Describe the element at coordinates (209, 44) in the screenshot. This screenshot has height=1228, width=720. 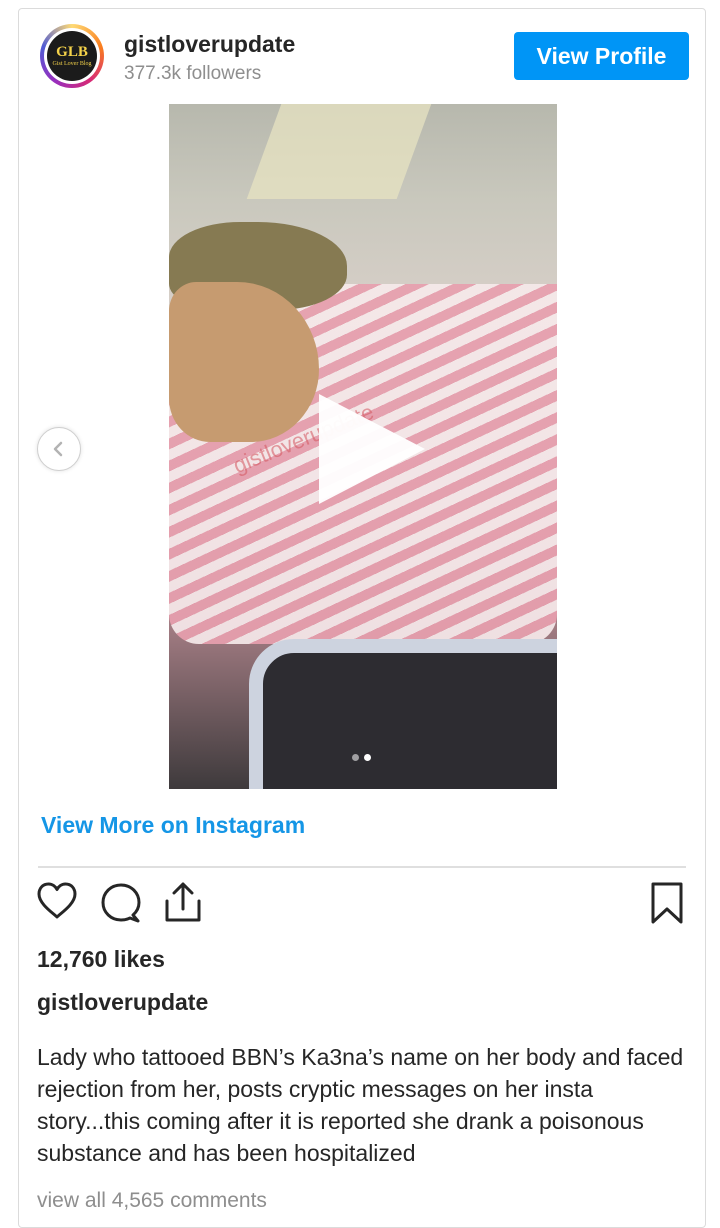
I see `profile-username: gistloverupdate` at that location.